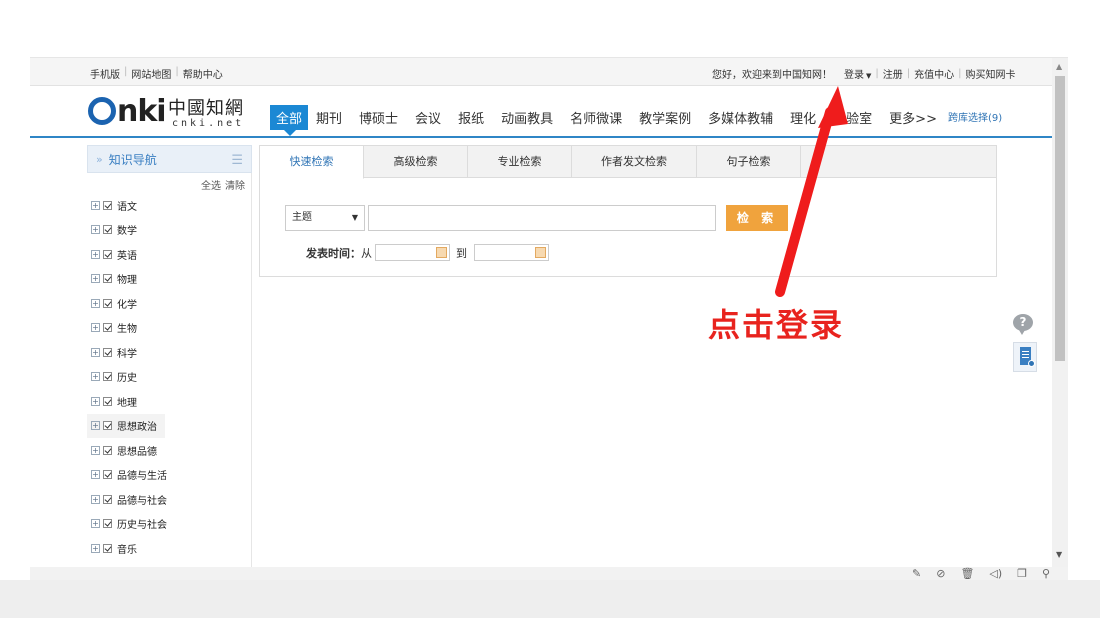  I want to click on speaker-icon: ◁), so click(995, 573).